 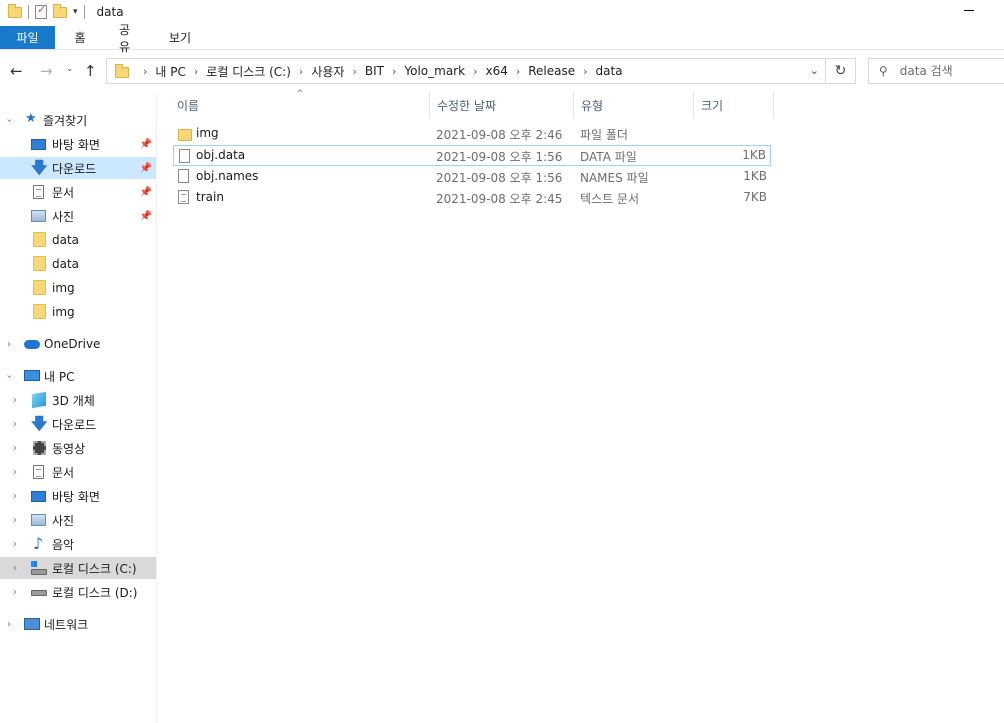 What do you see at coordinates (78, 544) in the screenshot?
I see `sidebar-item-music: › ♪ 음악` at bounding box center [78, 544].